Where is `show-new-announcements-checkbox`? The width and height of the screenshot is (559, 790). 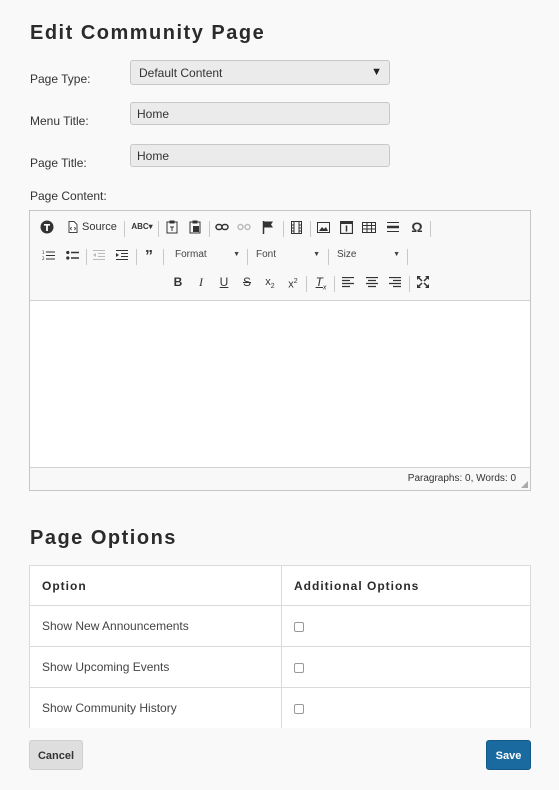
show-new-announcements-checkbox is located at coordinates (299, 626).